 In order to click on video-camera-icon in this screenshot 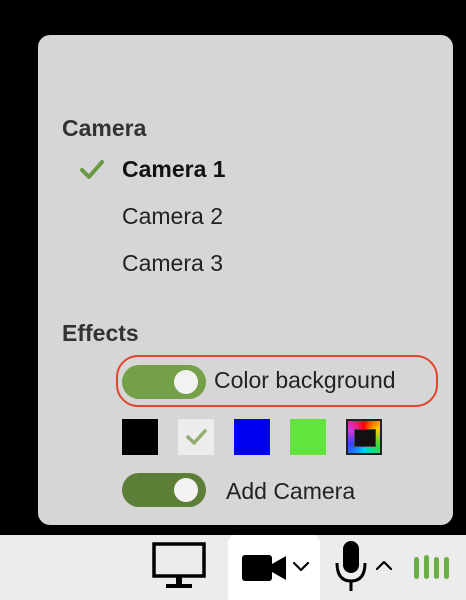, I will do `click(264, 568)`.